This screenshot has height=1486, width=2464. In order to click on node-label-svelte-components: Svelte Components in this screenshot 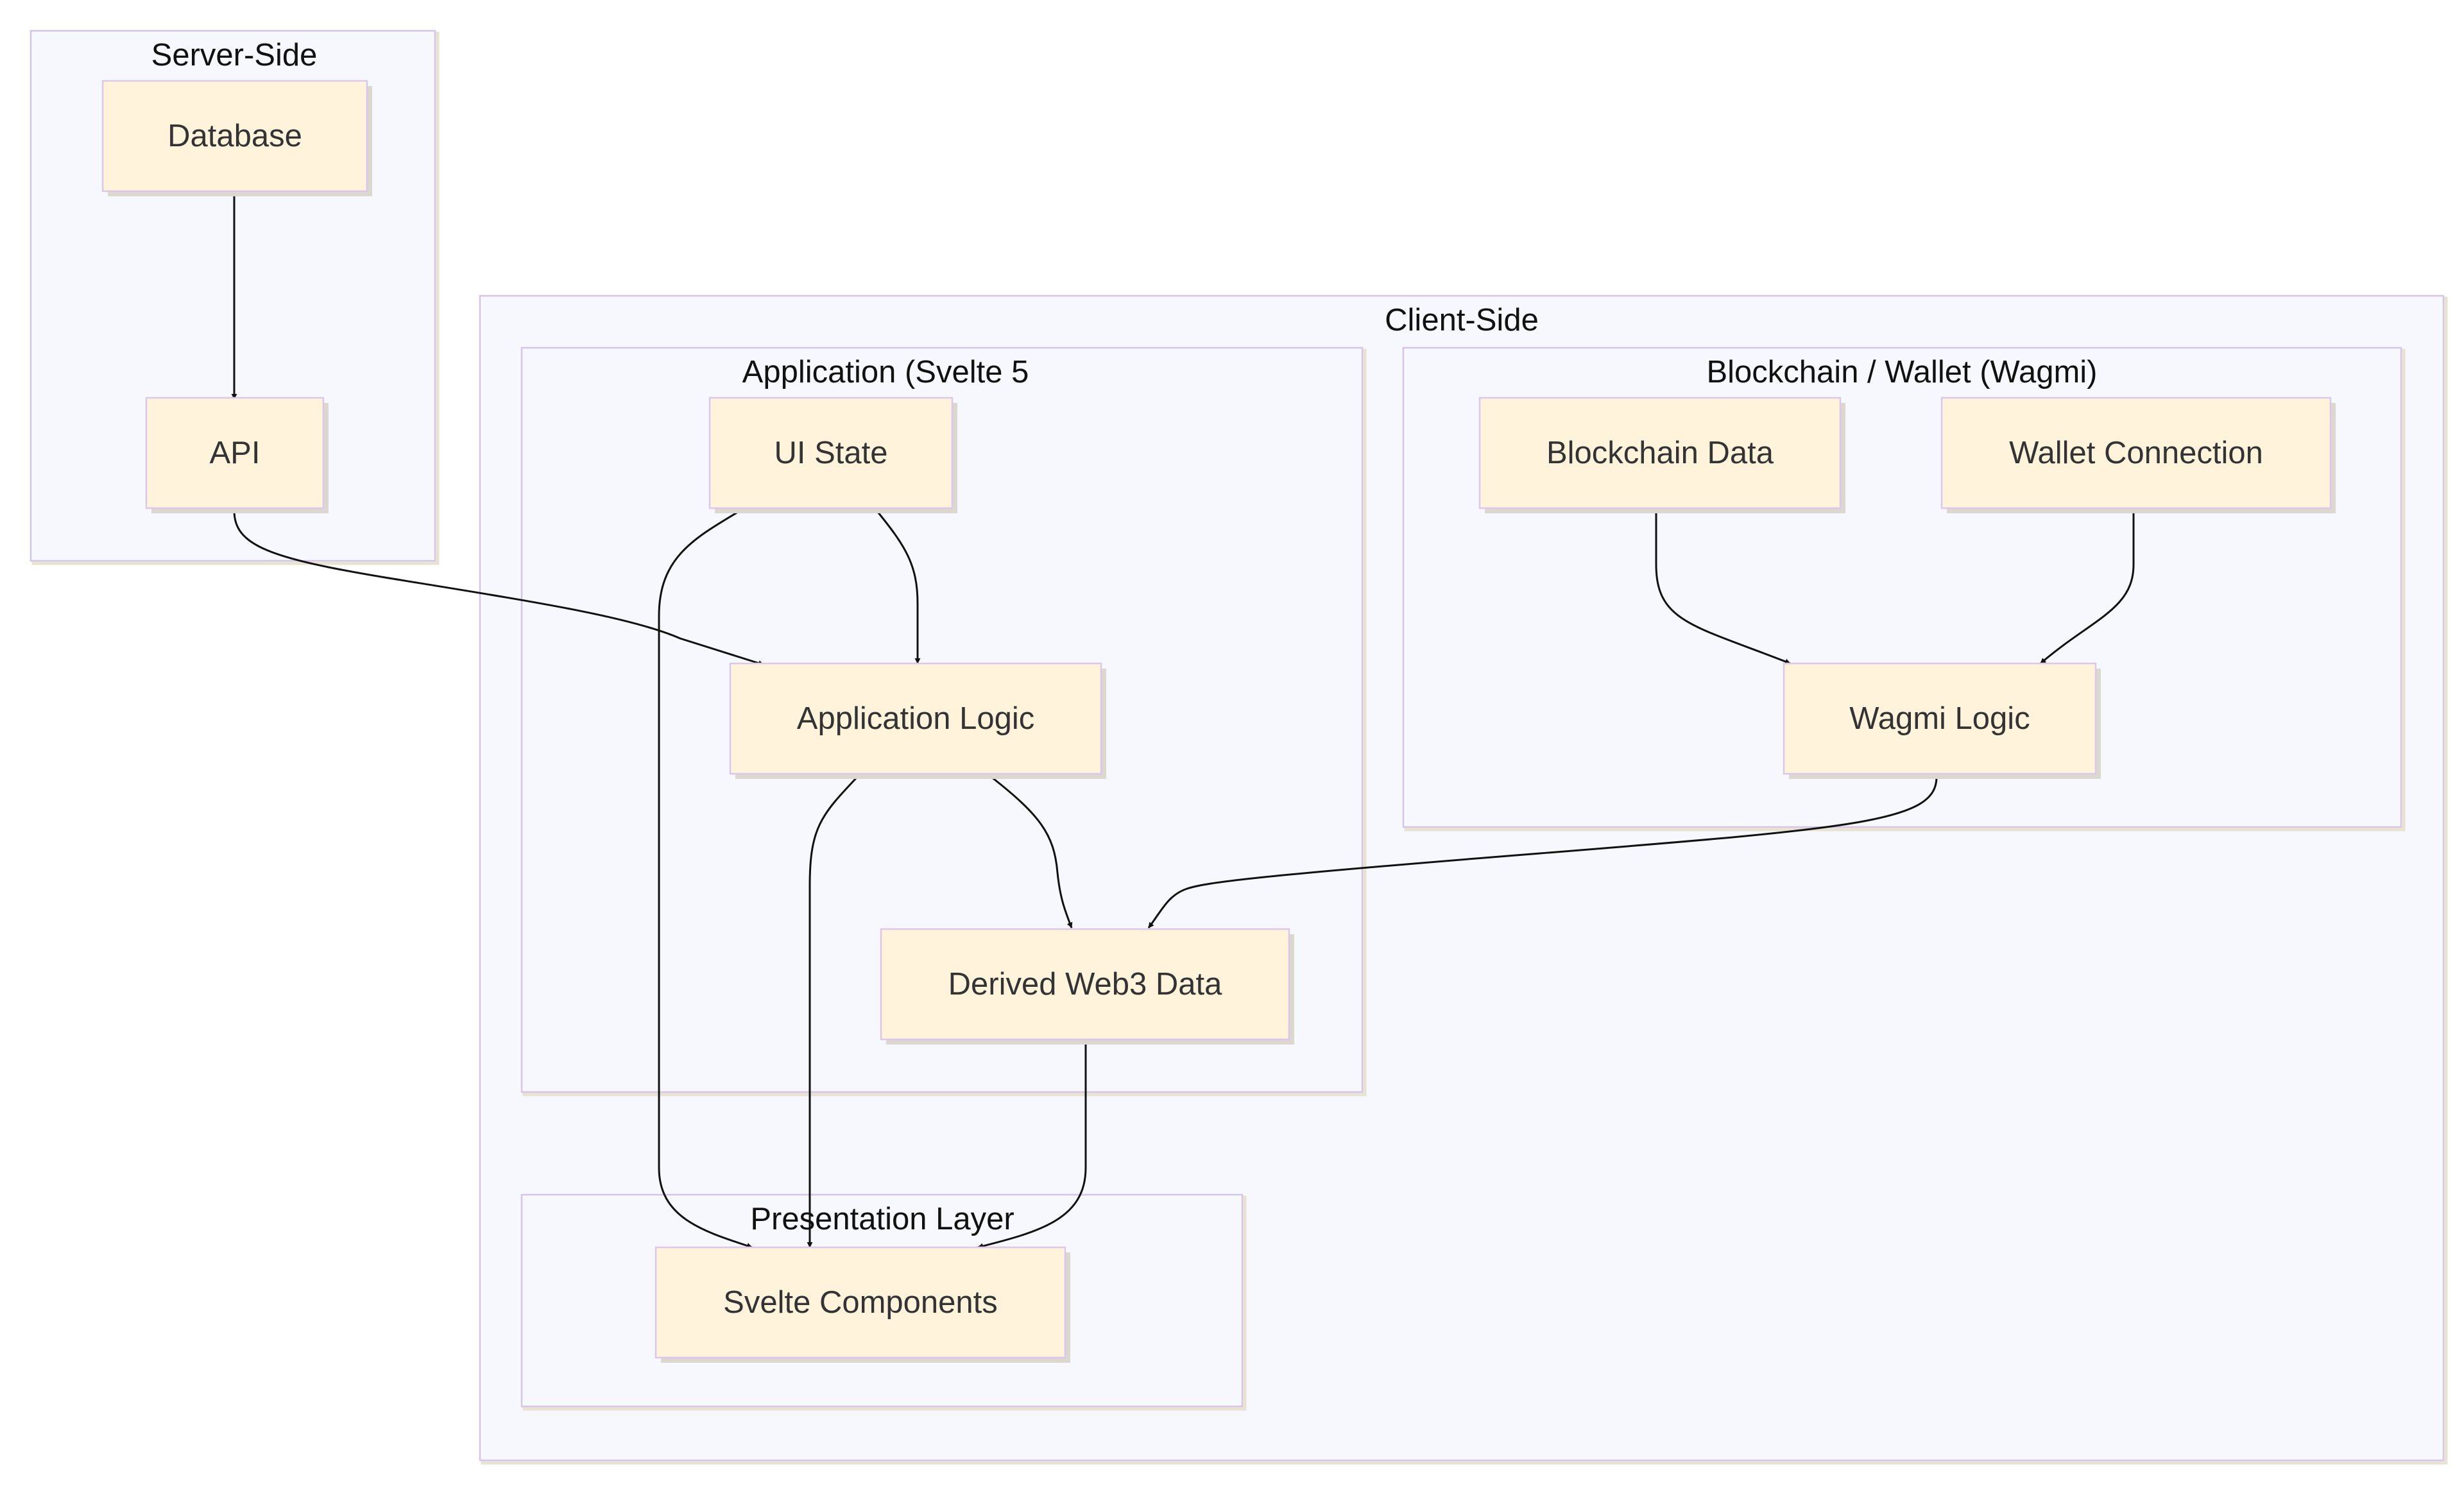, I will do `click(861, 1302)`.